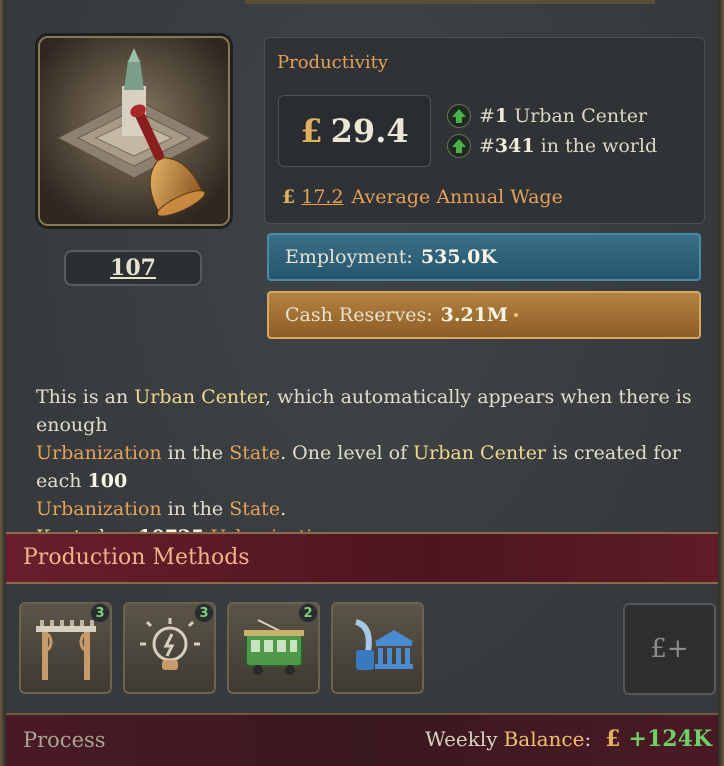 The image size is (724, 766). I want to click on rank-state-number: 1, so click(501, 116).